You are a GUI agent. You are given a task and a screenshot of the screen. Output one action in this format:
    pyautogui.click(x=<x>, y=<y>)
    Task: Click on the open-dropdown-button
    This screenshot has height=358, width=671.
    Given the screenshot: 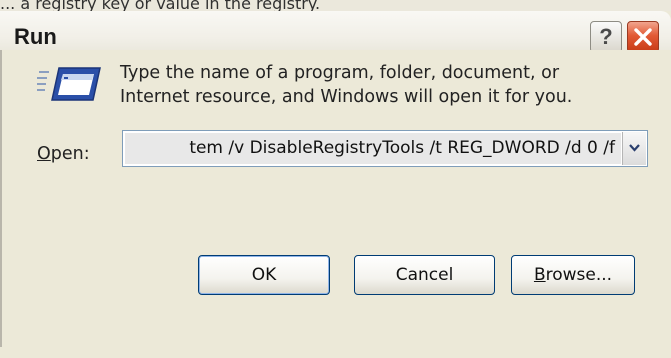 What is the action you would take?
    pyautogui.click(x=634, y=148)
    